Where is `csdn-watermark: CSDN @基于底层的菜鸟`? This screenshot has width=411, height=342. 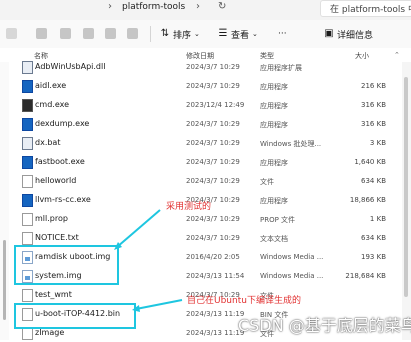
csdn-watermark: CSDN @基于底层的菜鸟 is located at coordinates (324, 325).